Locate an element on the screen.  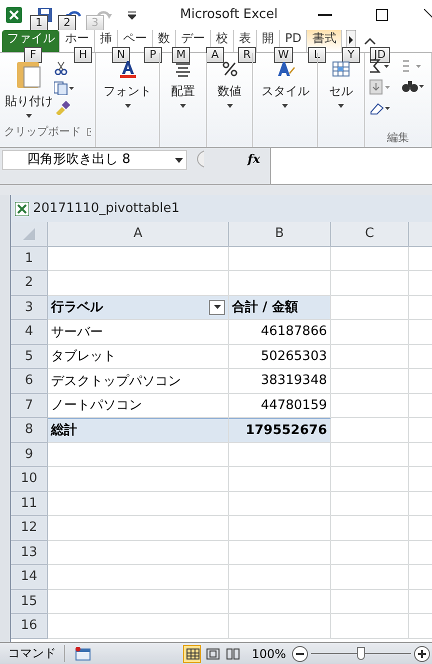
status-mode: コマンド is located at coordinates (32, 653).